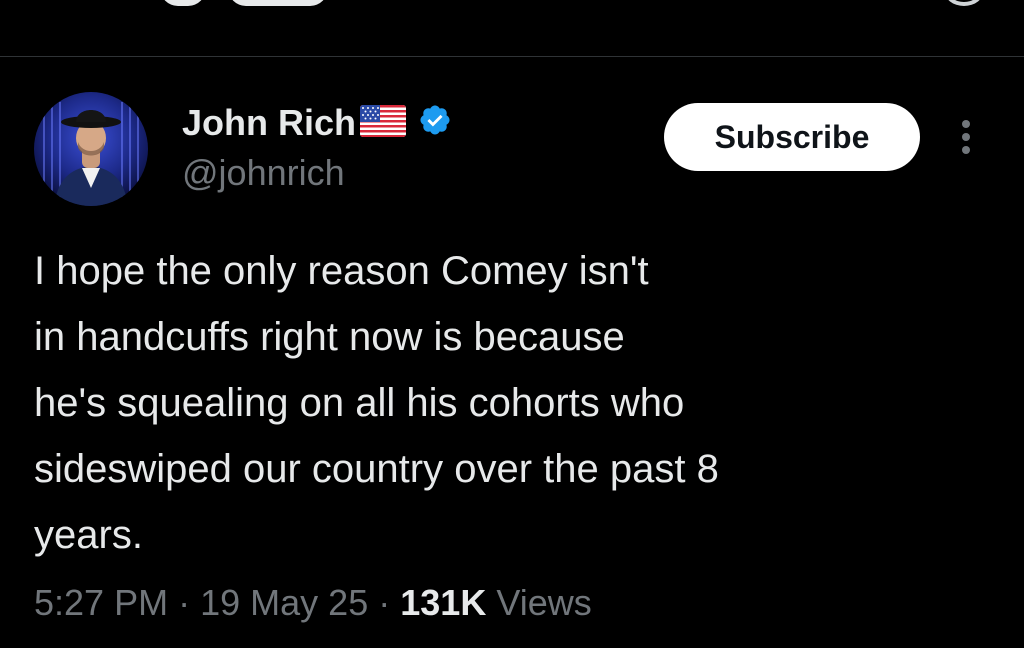 The width and height of the screenshot is (1024, 648). What do you see at coordinates (284, 602) in the screenshot?
I see `tweet-date: 19 May 25` at bounding box center [284, 602].